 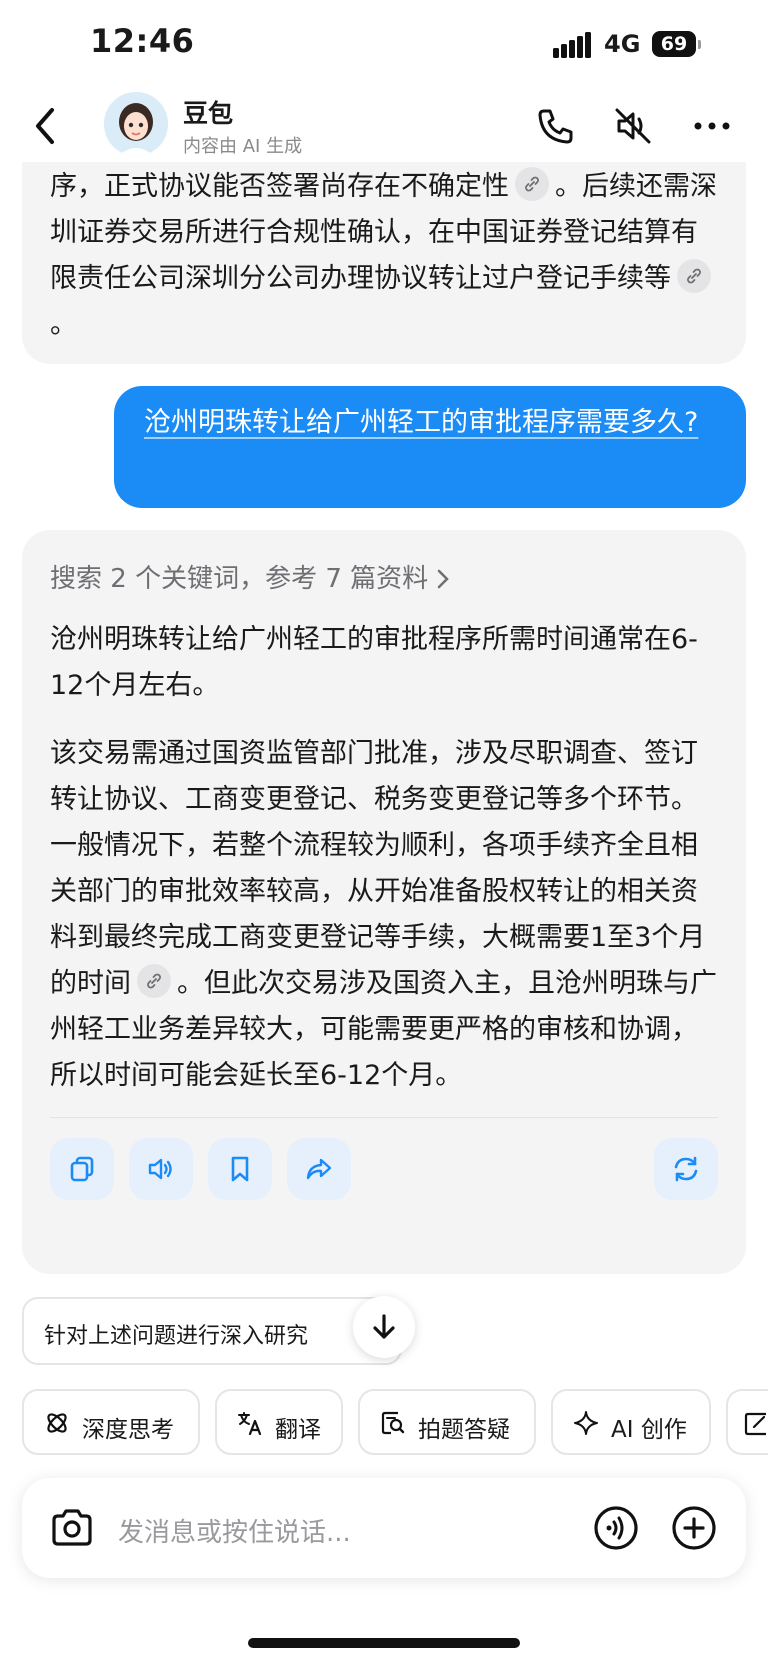 I want to click on regenerate-button, so click(x=686, y=1169).